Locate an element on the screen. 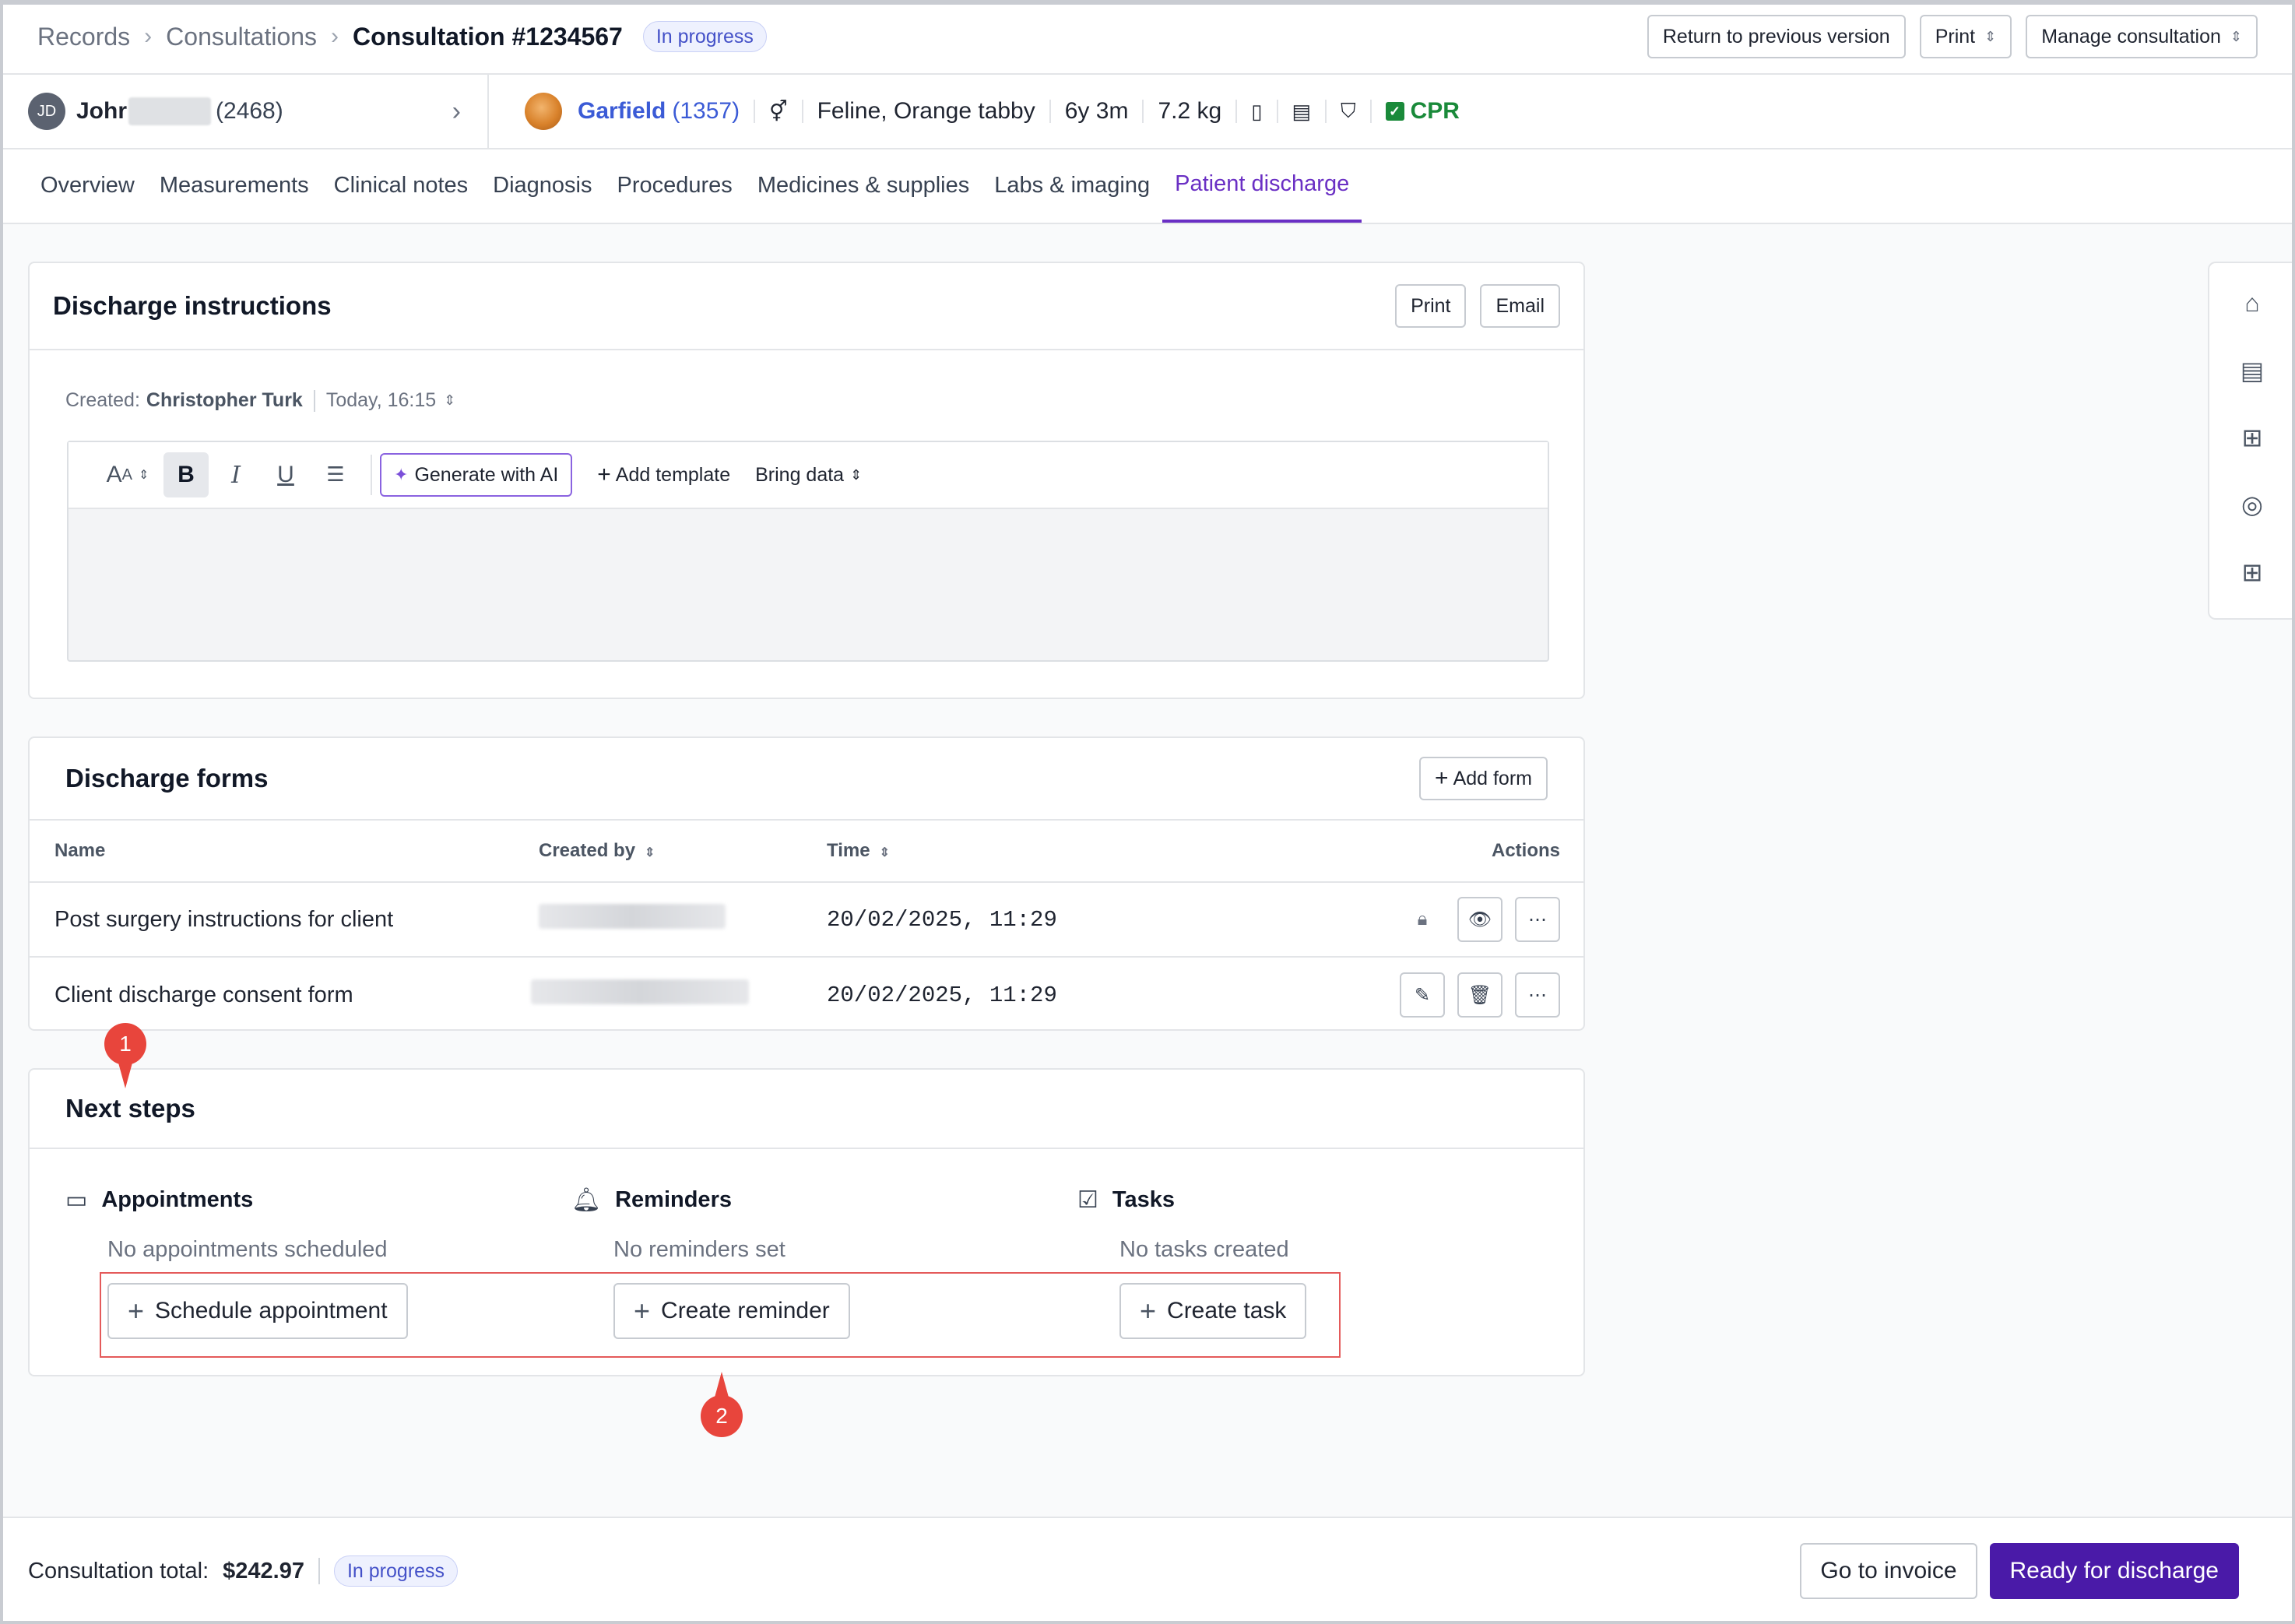 Image resolution: width=2295 pixels, height=1624 pixels. bring-data-label: Bring data is located at coordinates (800, 475).